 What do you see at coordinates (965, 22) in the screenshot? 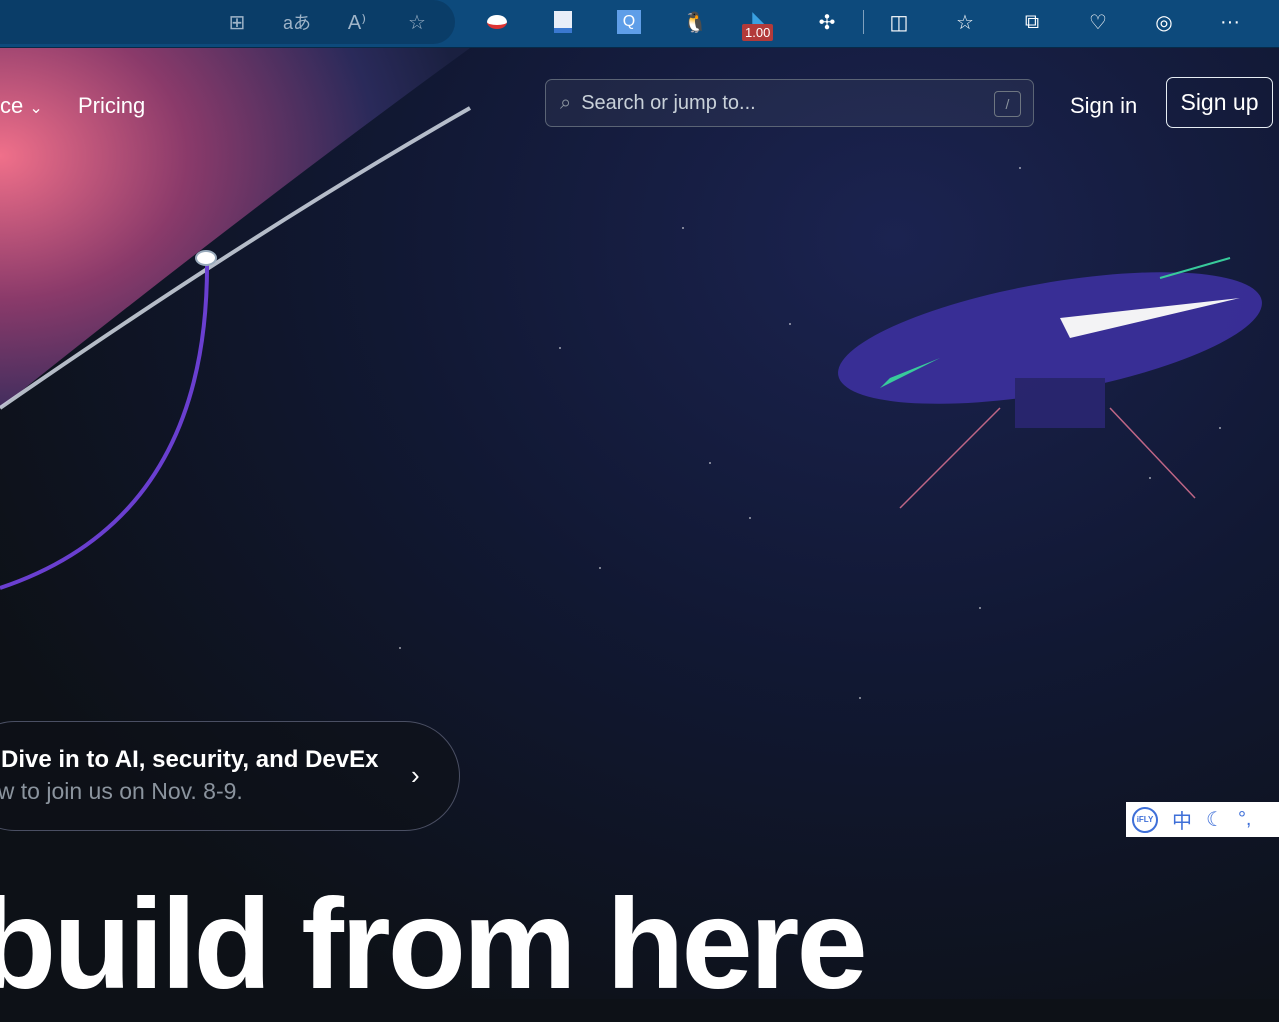
I see `favorites-icon: ☆` at bounding box center [965, 22].